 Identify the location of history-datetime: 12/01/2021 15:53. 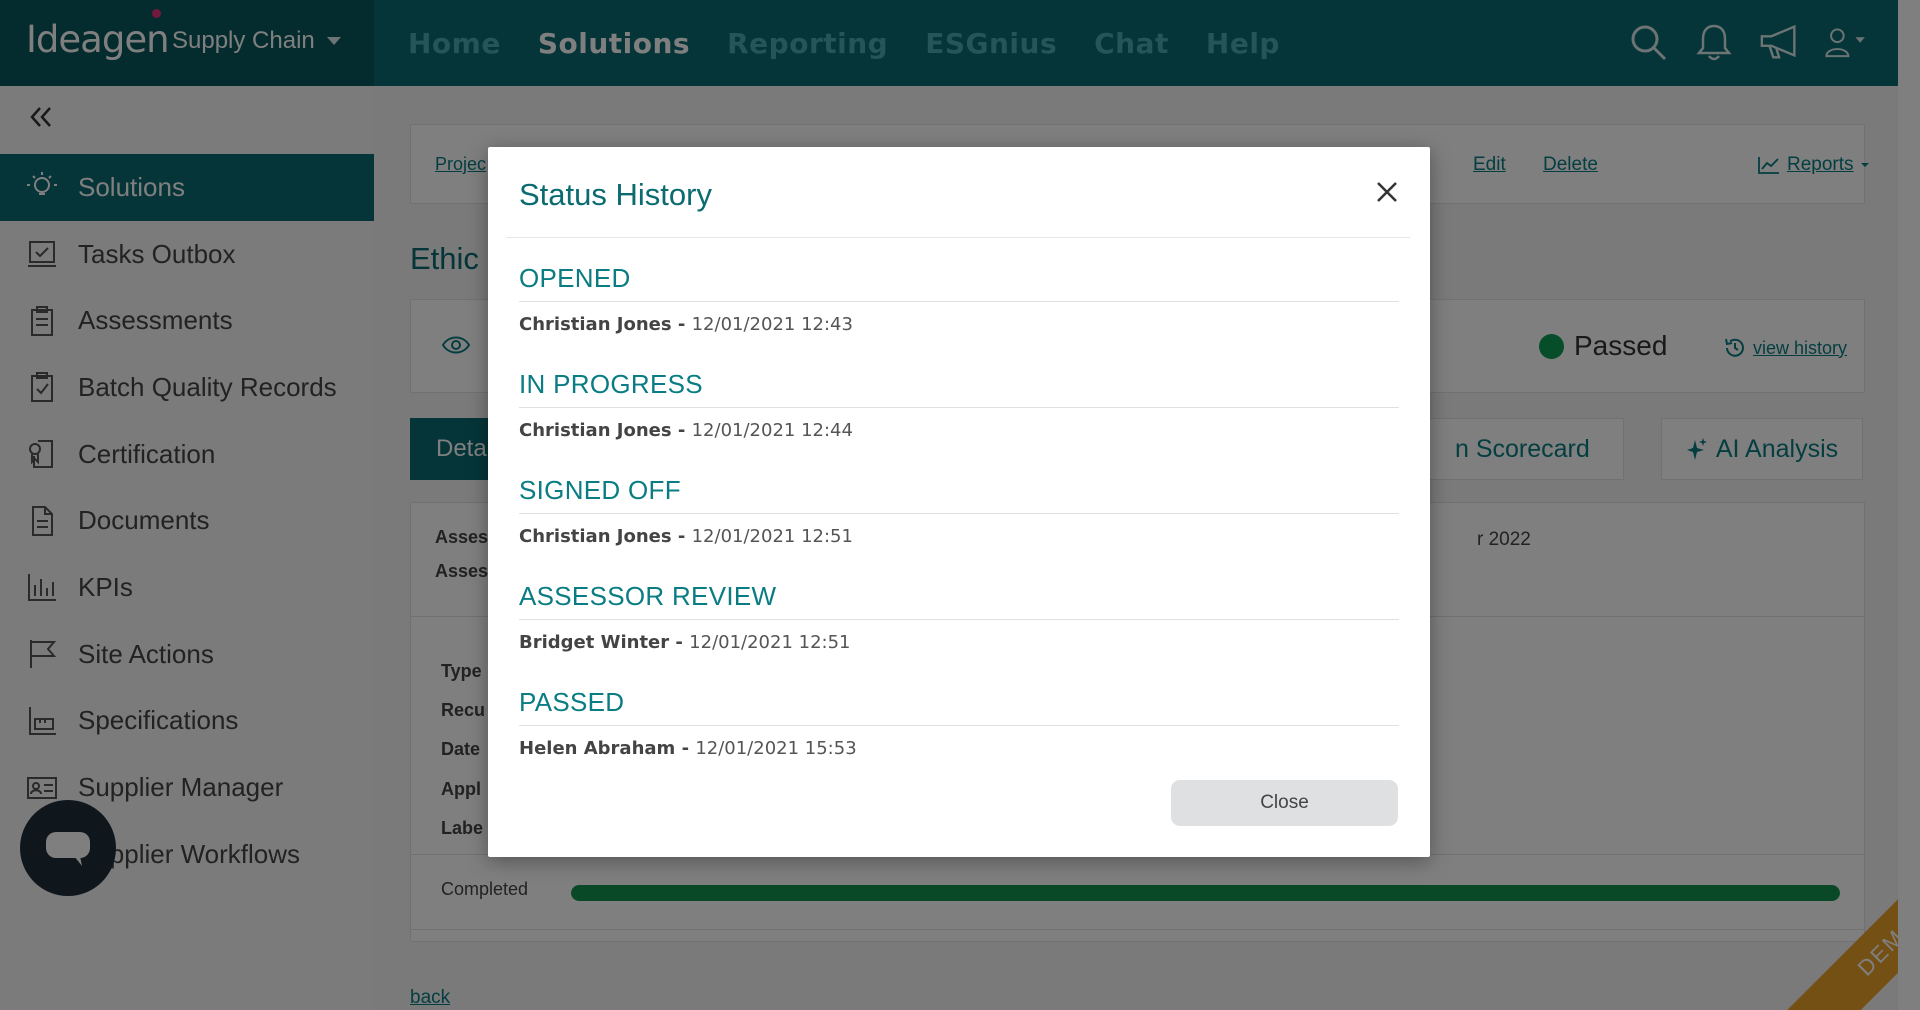
(776, 748).